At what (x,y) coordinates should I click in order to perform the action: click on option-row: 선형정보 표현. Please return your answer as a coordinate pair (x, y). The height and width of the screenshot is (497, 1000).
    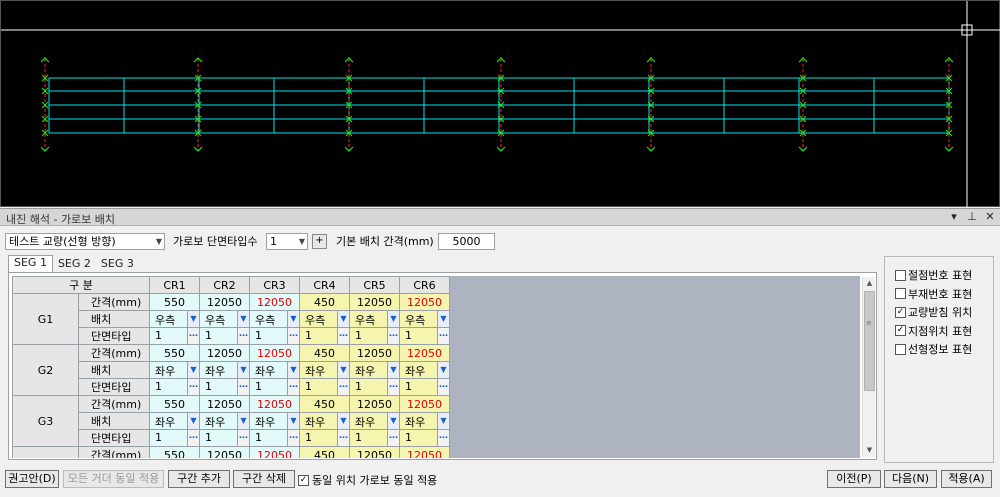
    Looking at the image, I should click on (933, 349).